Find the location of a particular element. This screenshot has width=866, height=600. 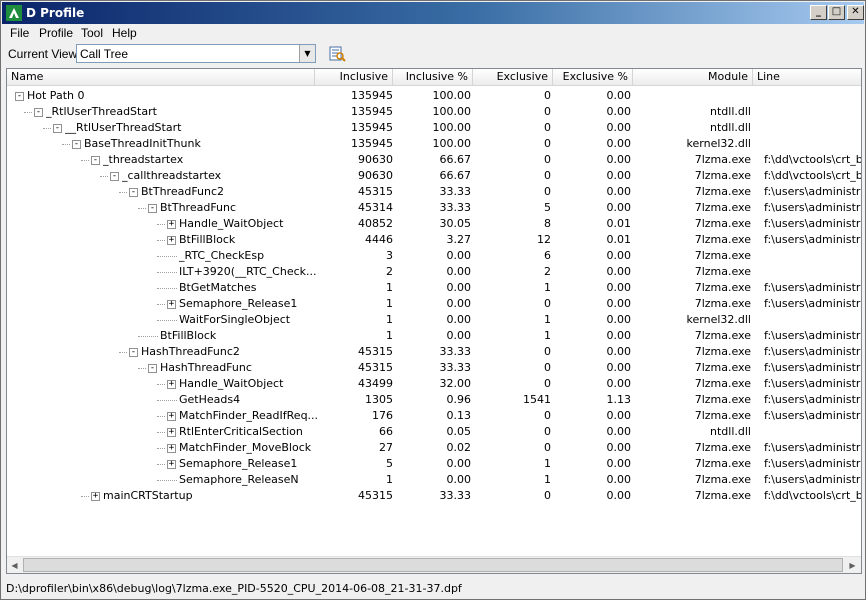

menu-file: File is located at coordinates (19, 33).